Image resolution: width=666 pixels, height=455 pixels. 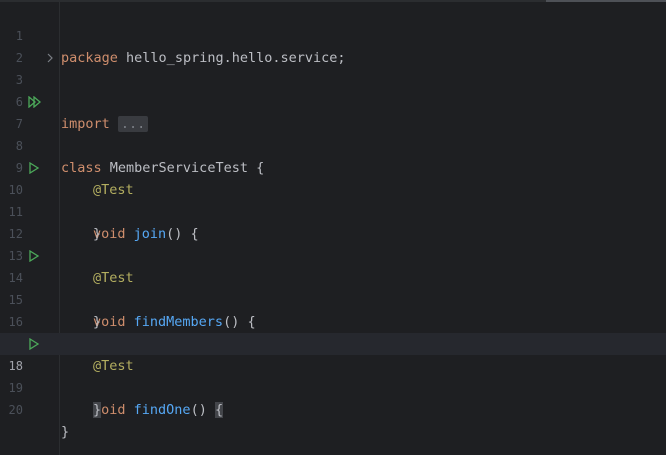 I want to click on line-number: 20, so click(x=15, y=410).